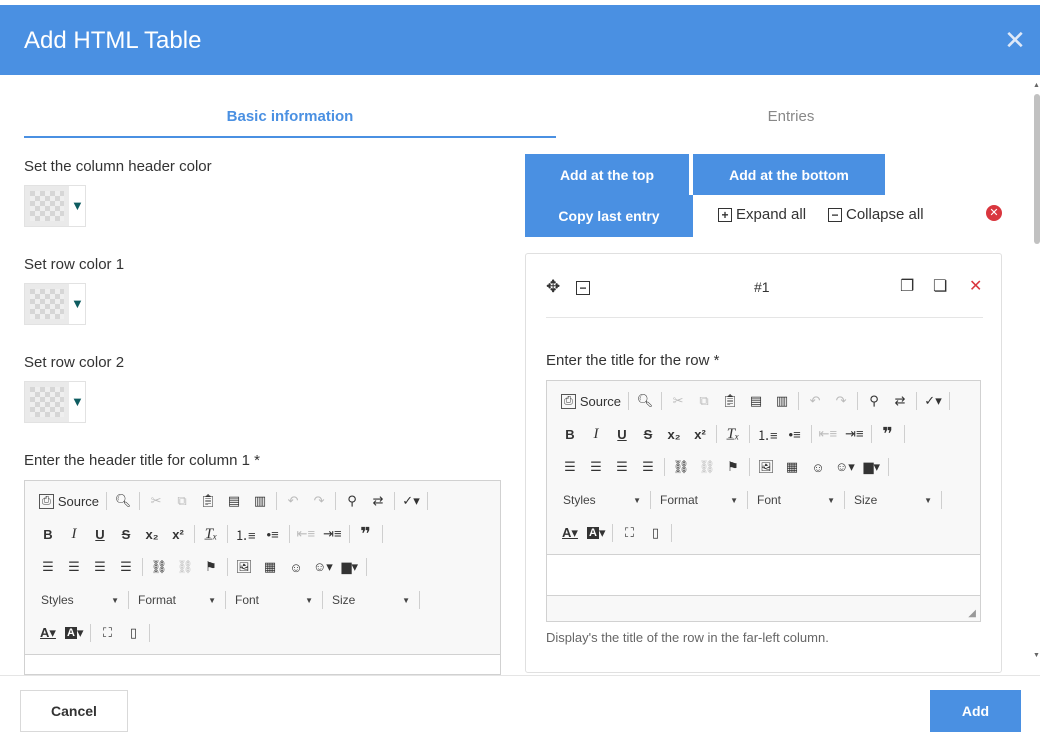 This screenshot has width=1040, height=743. Describe the element at coordinates (1036, 655) in the screenshot. I see `scroll-down-icon: ▼` at that location.